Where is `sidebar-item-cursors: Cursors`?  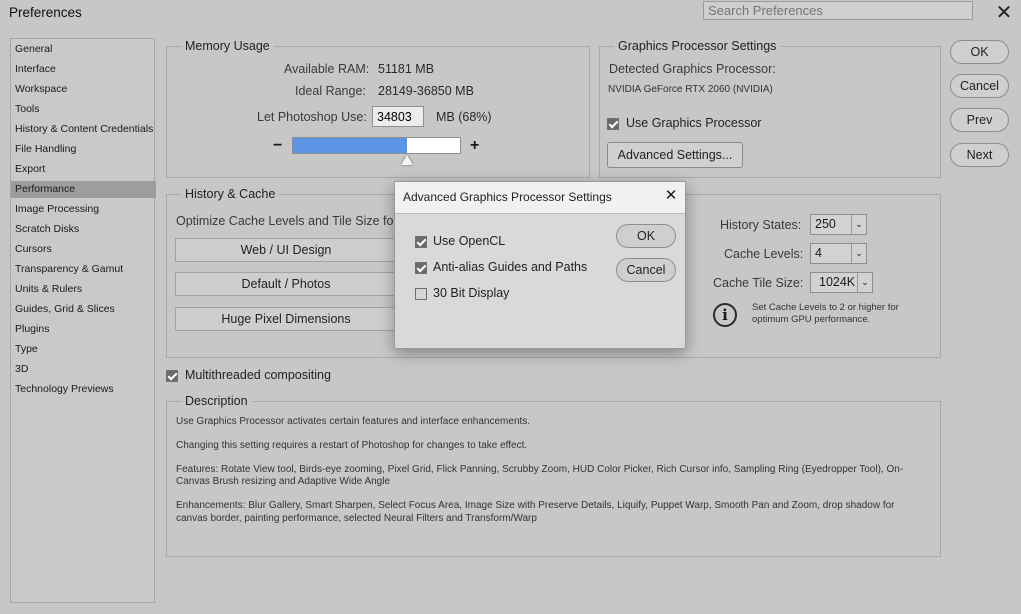 sidebar-item-cursors: Cursors is located at coordinates (83, 249).